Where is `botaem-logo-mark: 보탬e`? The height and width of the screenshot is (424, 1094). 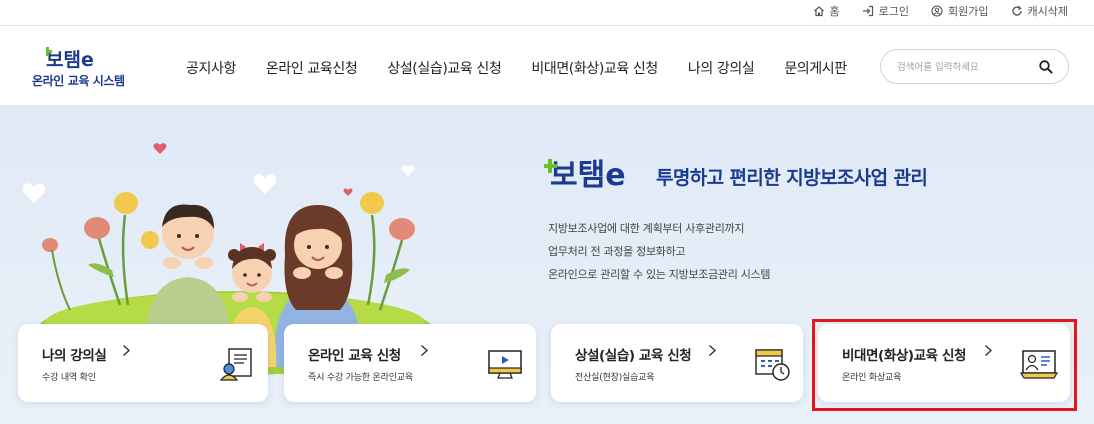
botaem-logo-mark: 보탬e is located at coordinates (70, 59).